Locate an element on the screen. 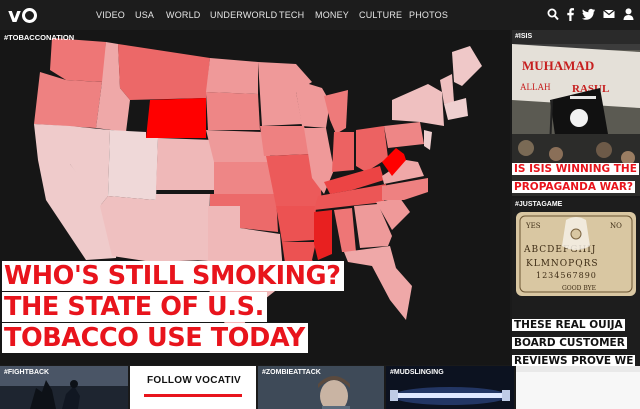  sidebar-title-isis: IS ISIS WINNING THE PROPAGANDA WAR? is located at coordinates (575, 178).